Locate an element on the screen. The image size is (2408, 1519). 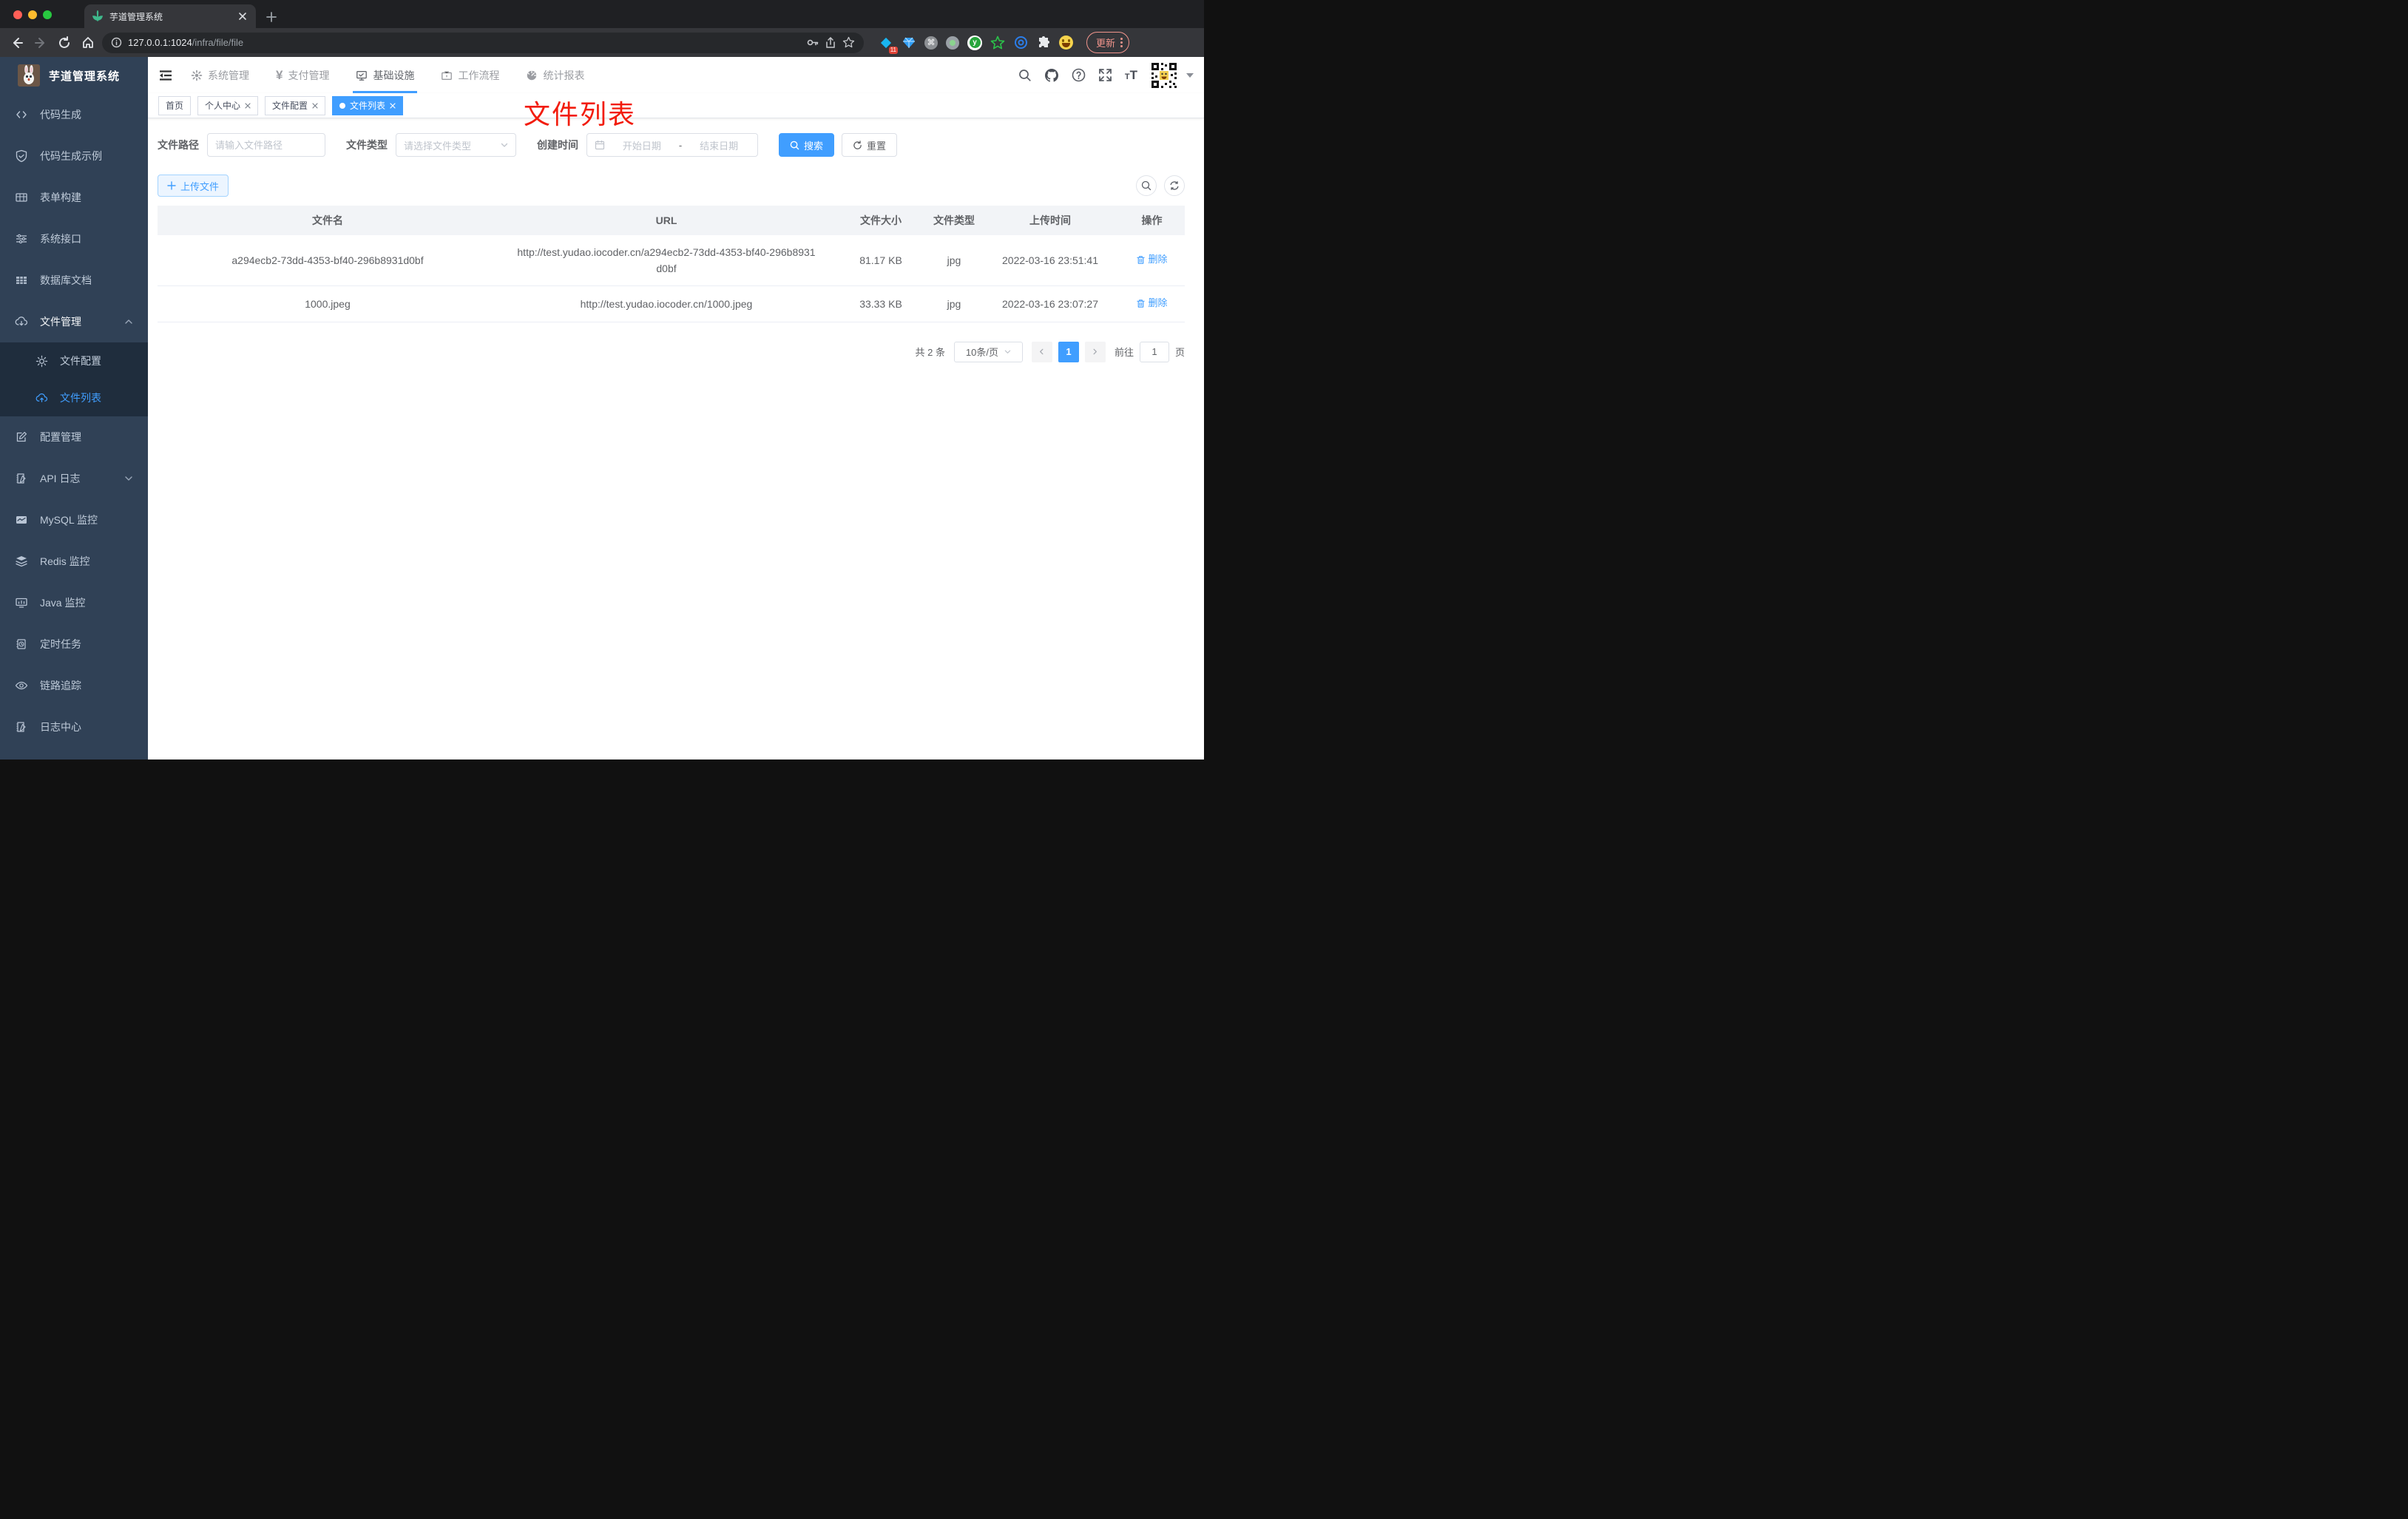
tag-home: 首页 is located at coordinates (175, 105).